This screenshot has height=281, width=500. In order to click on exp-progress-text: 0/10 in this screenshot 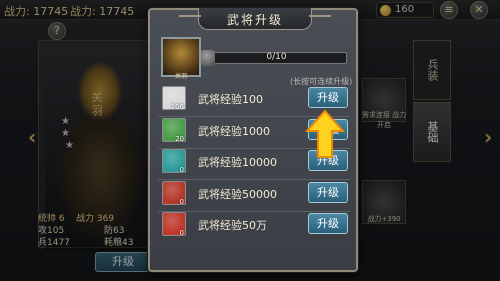, I will do `click(276, 57)`.